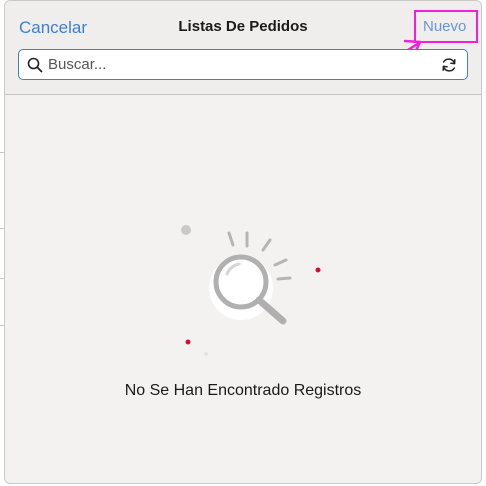  I want to click on refresh-icon, so click(449, 65).